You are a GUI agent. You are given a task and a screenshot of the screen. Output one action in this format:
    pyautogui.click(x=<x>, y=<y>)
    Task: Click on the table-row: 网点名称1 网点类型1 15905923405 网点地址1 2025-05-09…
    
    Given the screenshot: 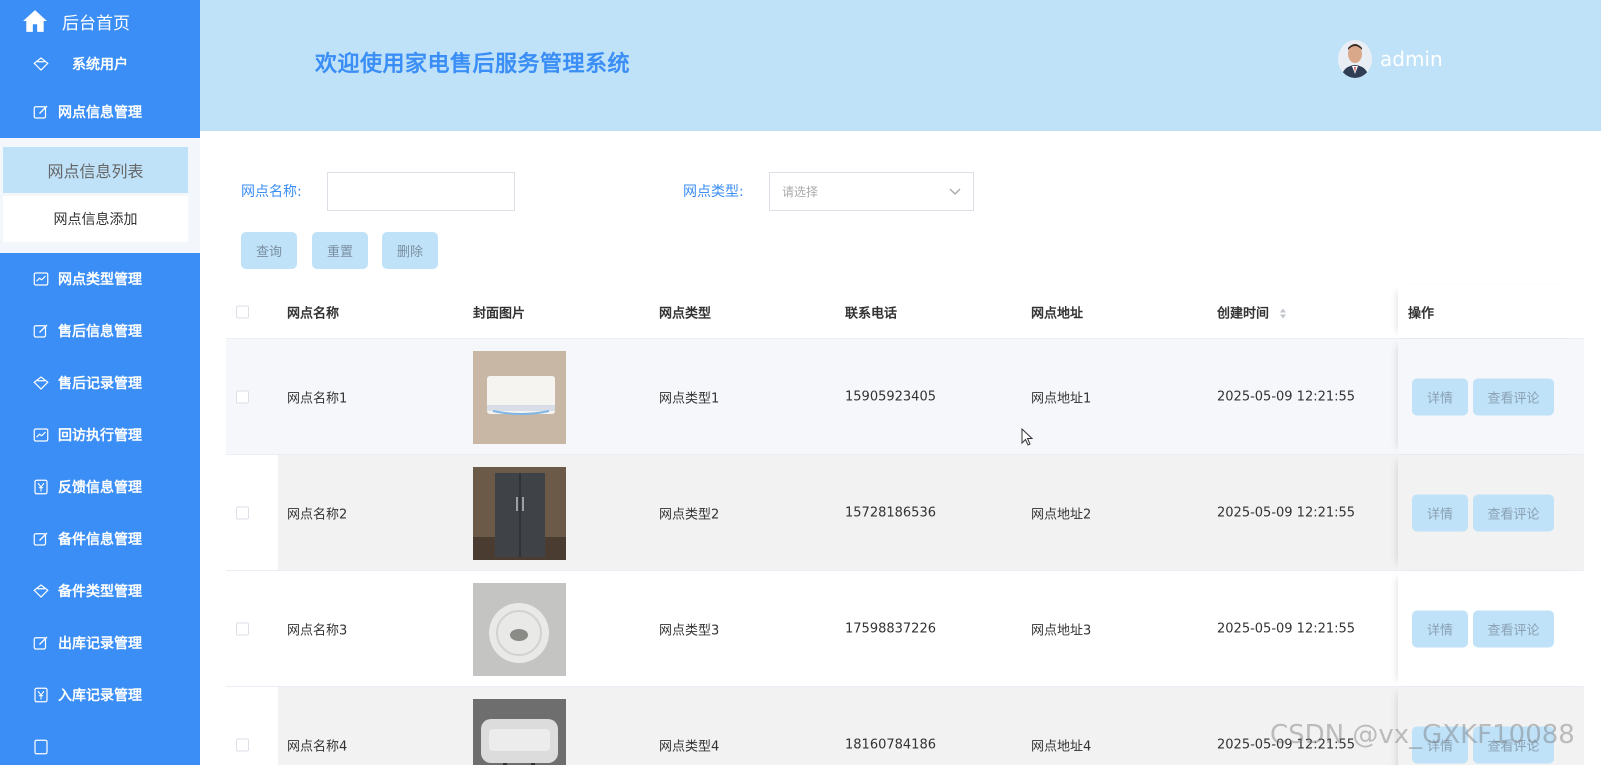 What is the action you would take?
    pyautogui.click(x=905, y=397)
    